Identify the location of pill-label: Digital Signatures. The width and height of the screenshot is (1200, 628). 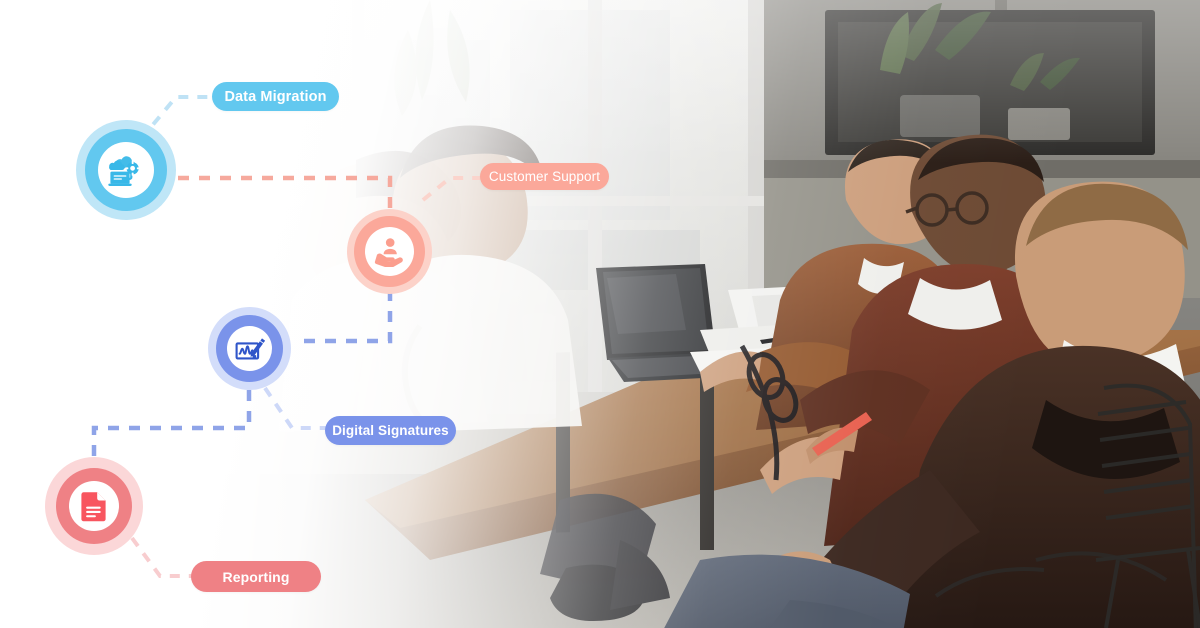
(390, 430).